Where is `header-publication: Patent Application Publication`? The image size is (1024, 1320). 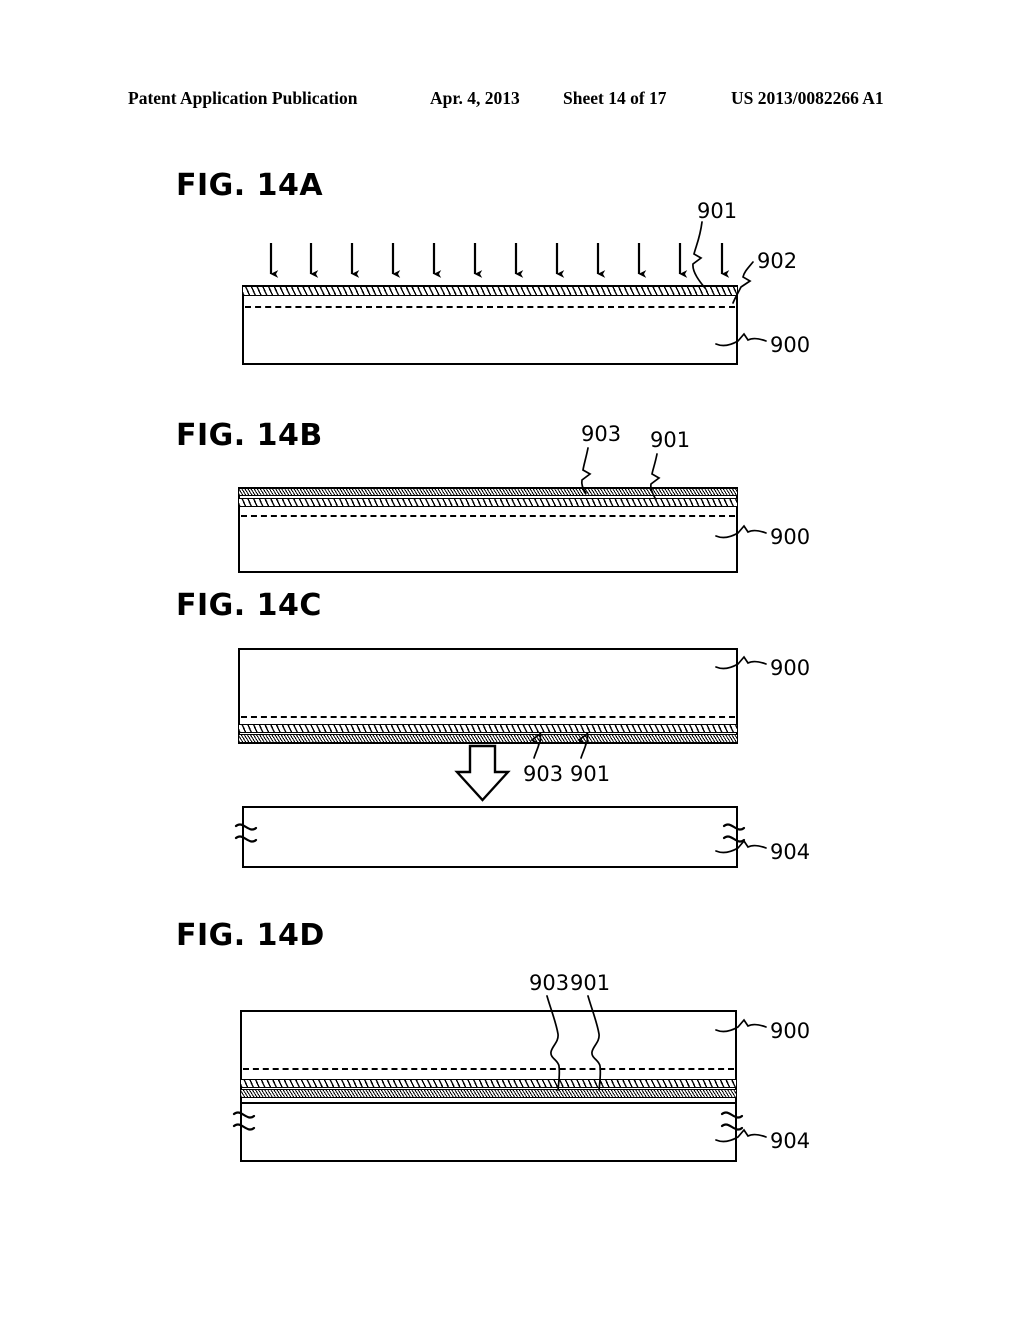
header-publication: Patent Application Publication is located at coordinates (243, 98).